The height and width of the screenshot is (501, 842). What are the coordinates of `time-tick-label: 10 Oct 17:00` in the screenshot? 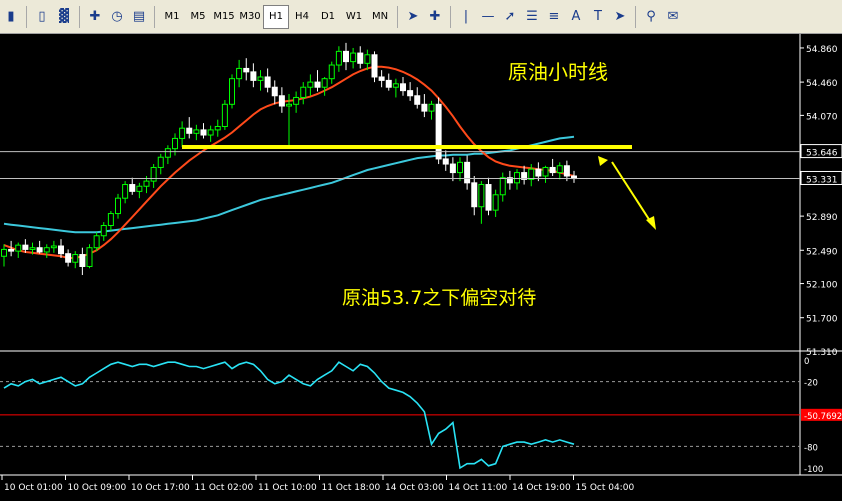 It's located at (160, 488).